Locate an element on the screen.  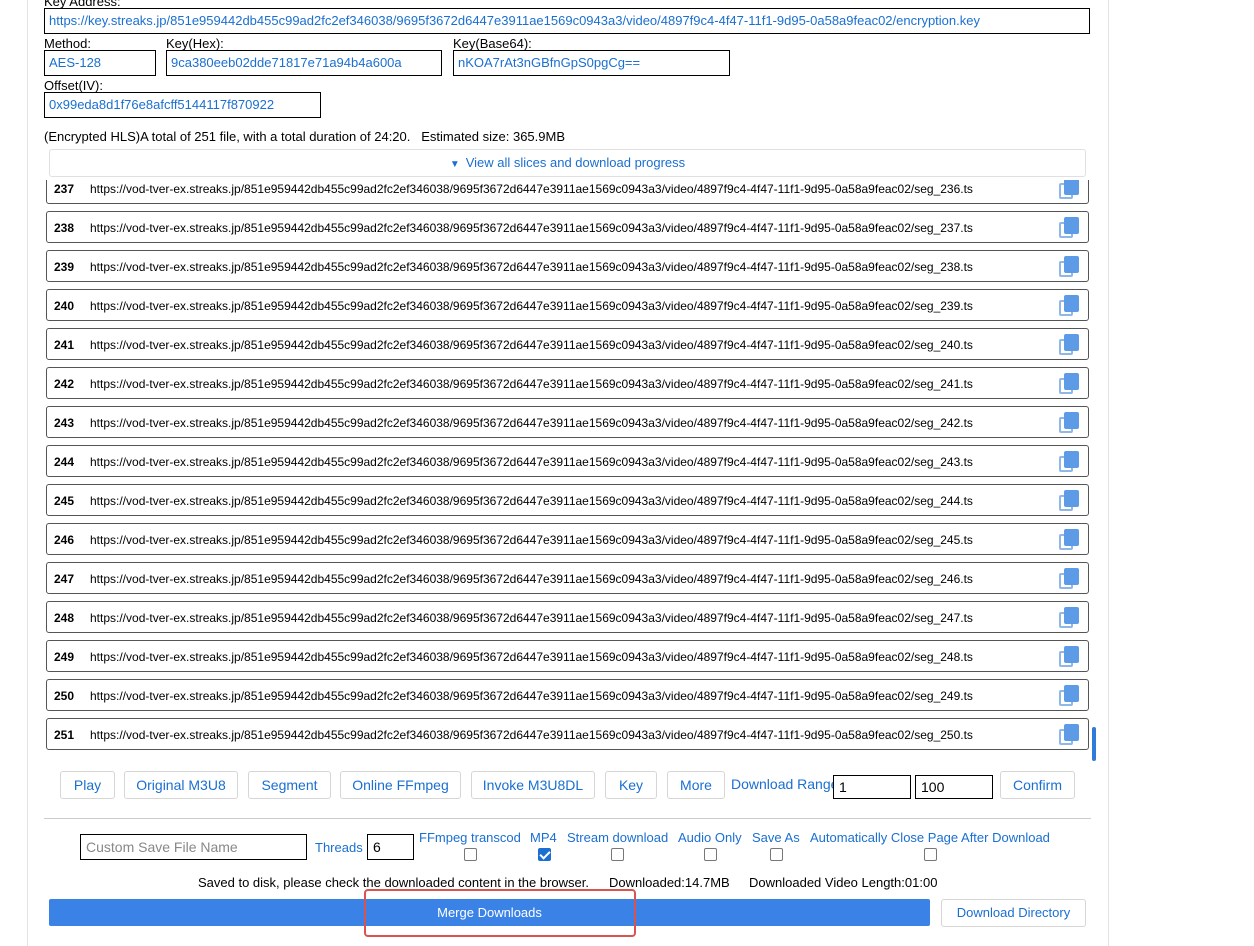
online-ffmpeg-button: Online FFmpeg is located at coordinates (400, 785).